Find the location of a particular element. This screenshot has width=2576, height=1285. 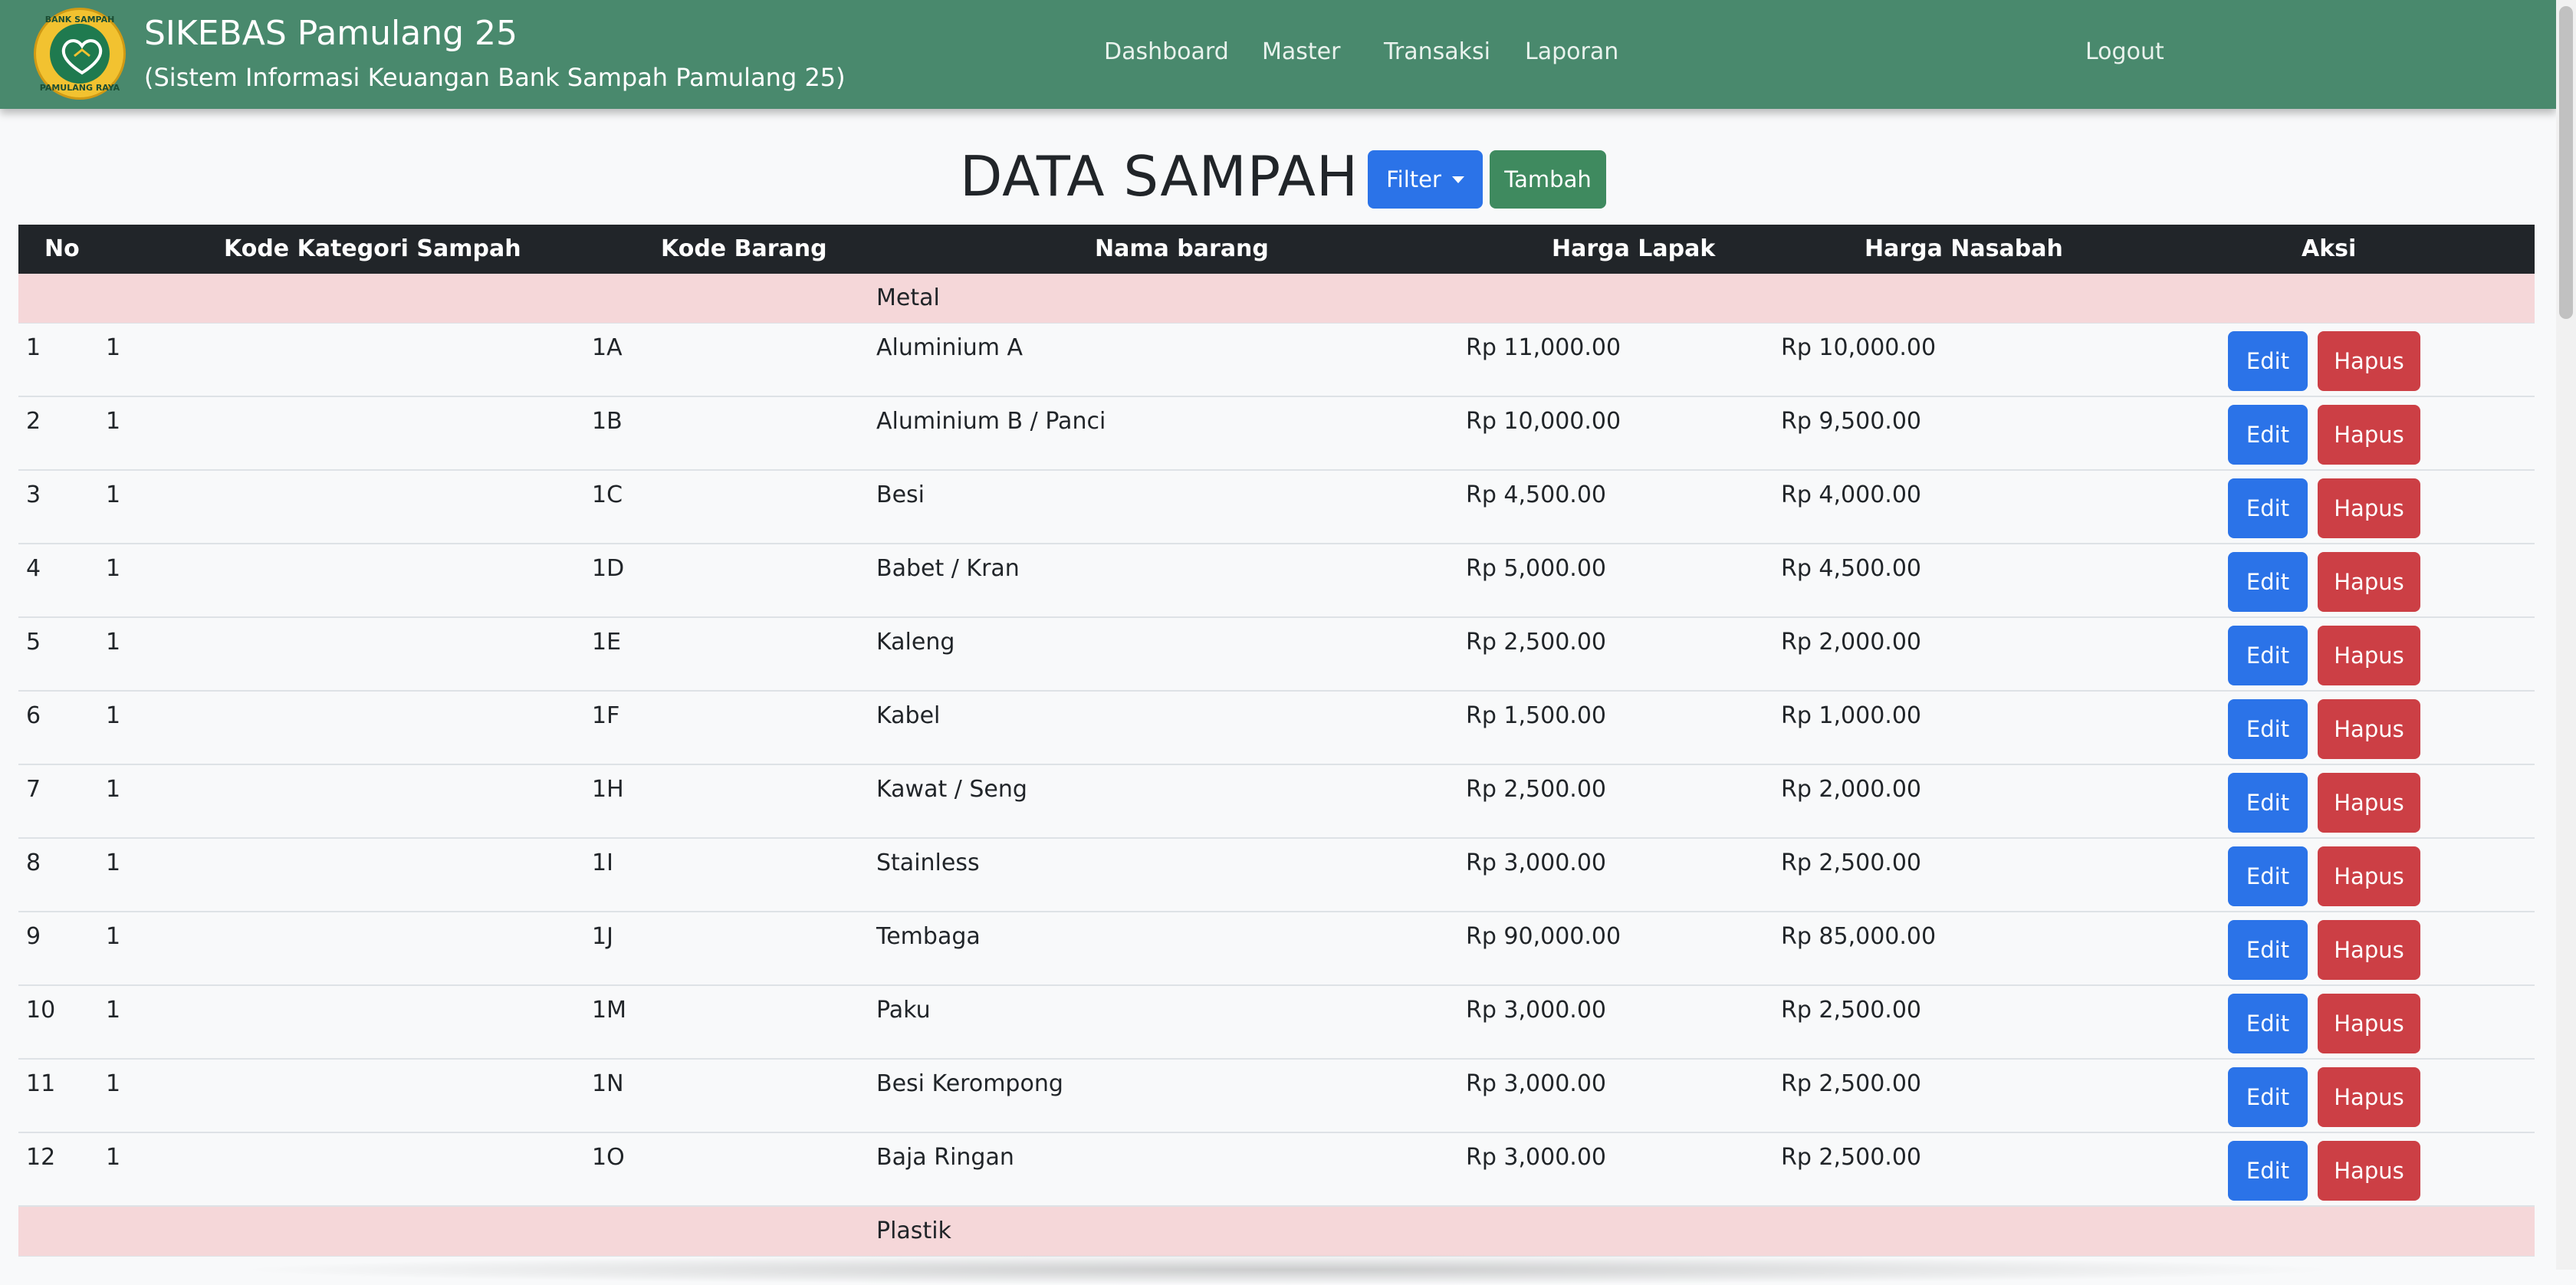

harga-lapak-cell: Rp 1,500.00 is located at coordinates (1537, 715).